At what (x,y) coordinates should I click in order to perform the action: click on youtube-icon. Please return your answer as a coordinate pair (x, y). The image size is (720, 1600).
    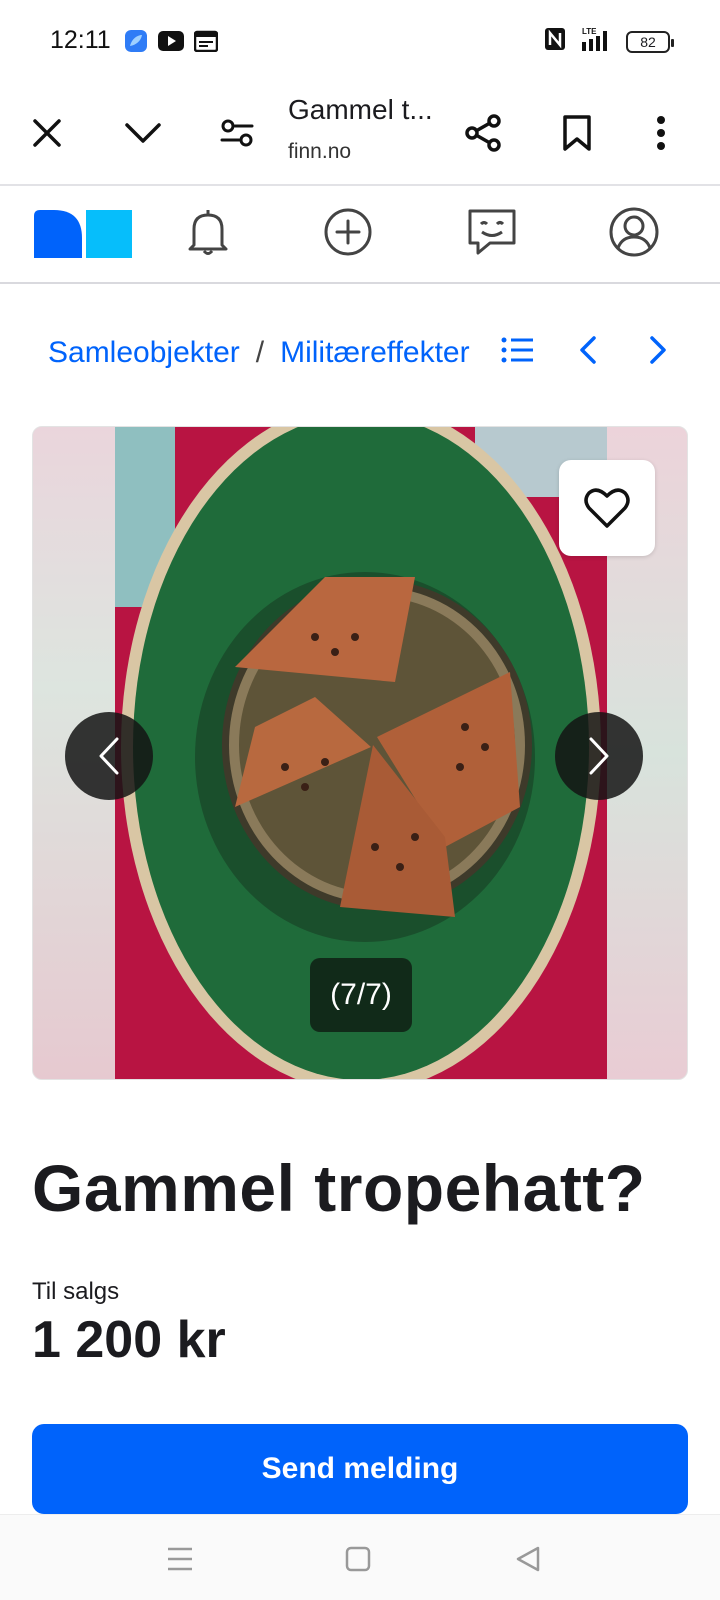
    Looking at the image, I should click on (171, 43).